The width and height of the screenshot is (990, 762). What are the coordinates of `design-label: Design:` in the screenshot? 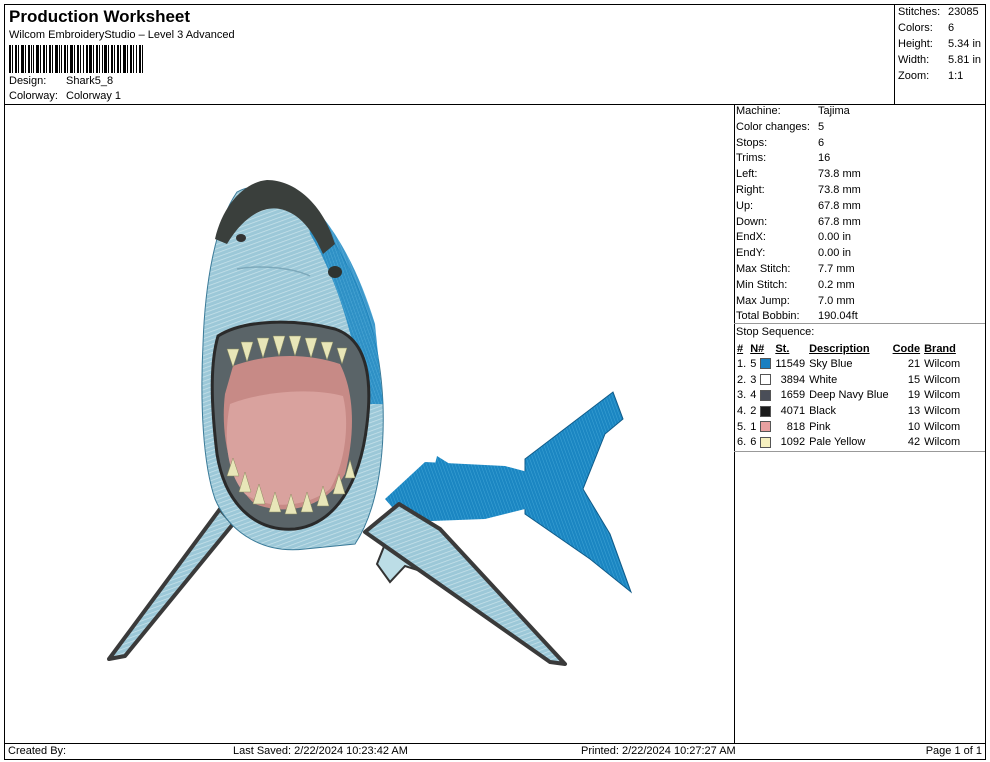 It's located at (28, 81).